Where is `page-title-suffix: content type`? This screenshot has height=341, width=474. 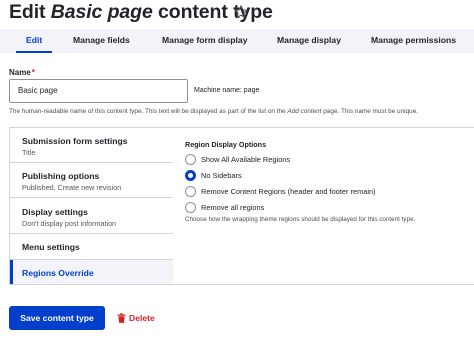 page-title-suffix: content type is located at coordinates (212, 12).